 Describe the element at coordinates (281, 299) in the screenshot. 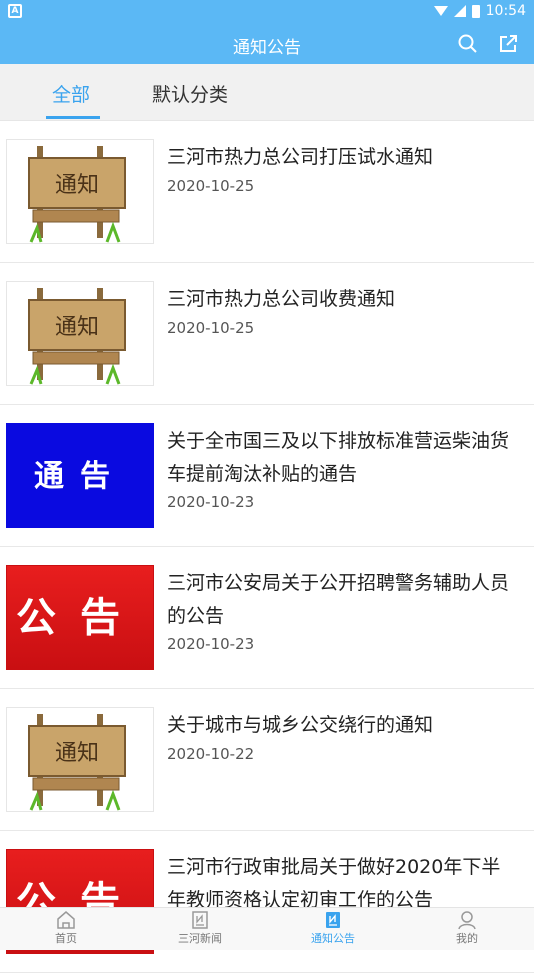

I see `notice-title: 三河市热力总公司收费通知` at that location.